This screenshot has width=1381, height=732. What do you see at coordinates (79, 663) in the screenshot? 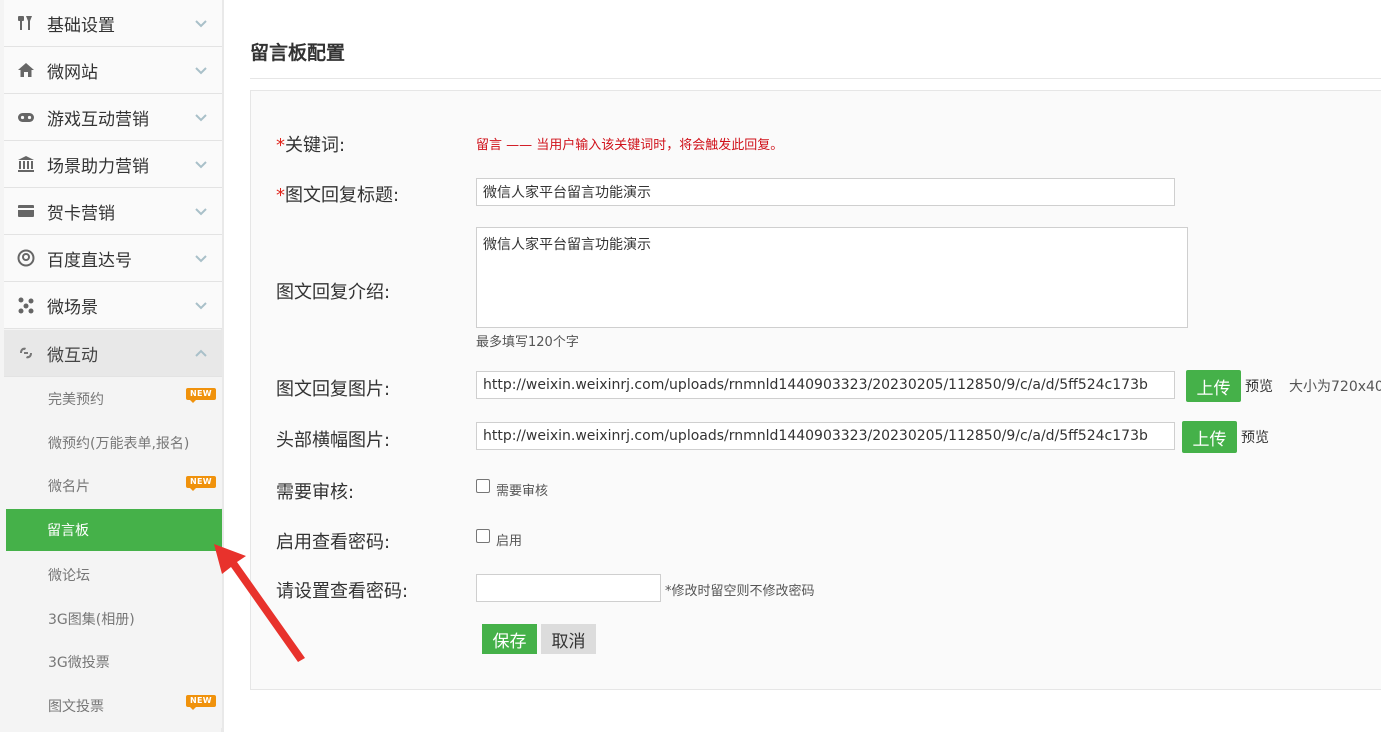
I see `submenu-item-label: 3G微投票` at bounding box center [79, 663].